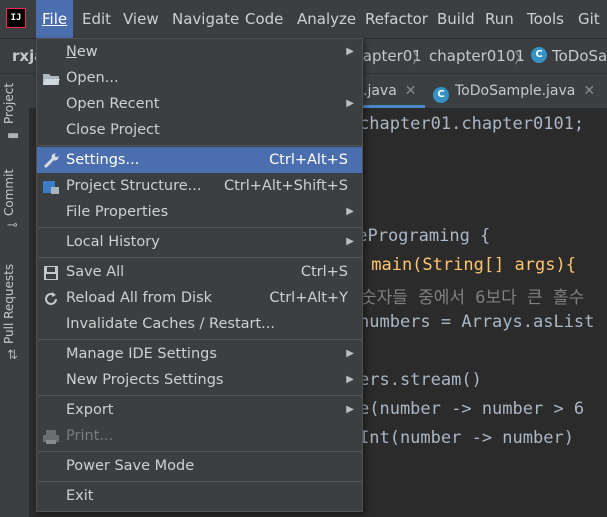 This screenshot has height=517, width=607. Describe the element at coordinates (199, 130) in the screenshot. I see `menu-item-close-project: Close Project` at that location.